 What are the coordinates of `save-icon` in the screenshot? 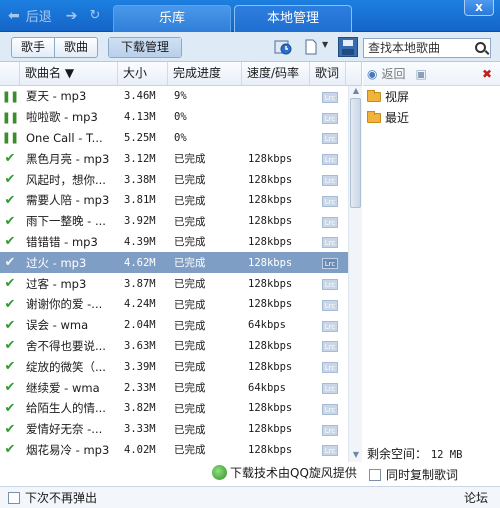 It's located at (348, 47).